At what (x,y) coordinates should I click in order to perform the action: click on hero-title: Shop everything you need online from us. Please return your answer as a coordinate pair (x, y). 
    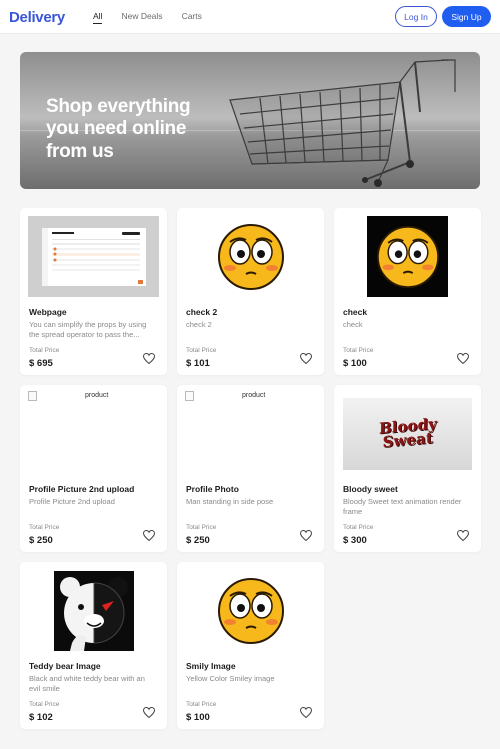
    Looking at the image, I should click on (118, 129).